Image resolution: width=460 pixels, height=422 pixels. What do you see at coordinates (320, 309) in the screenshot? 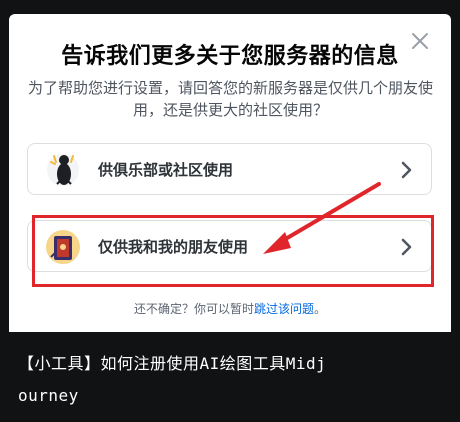
I see `footer-suffix: 。` at bounding box center [320, 309].